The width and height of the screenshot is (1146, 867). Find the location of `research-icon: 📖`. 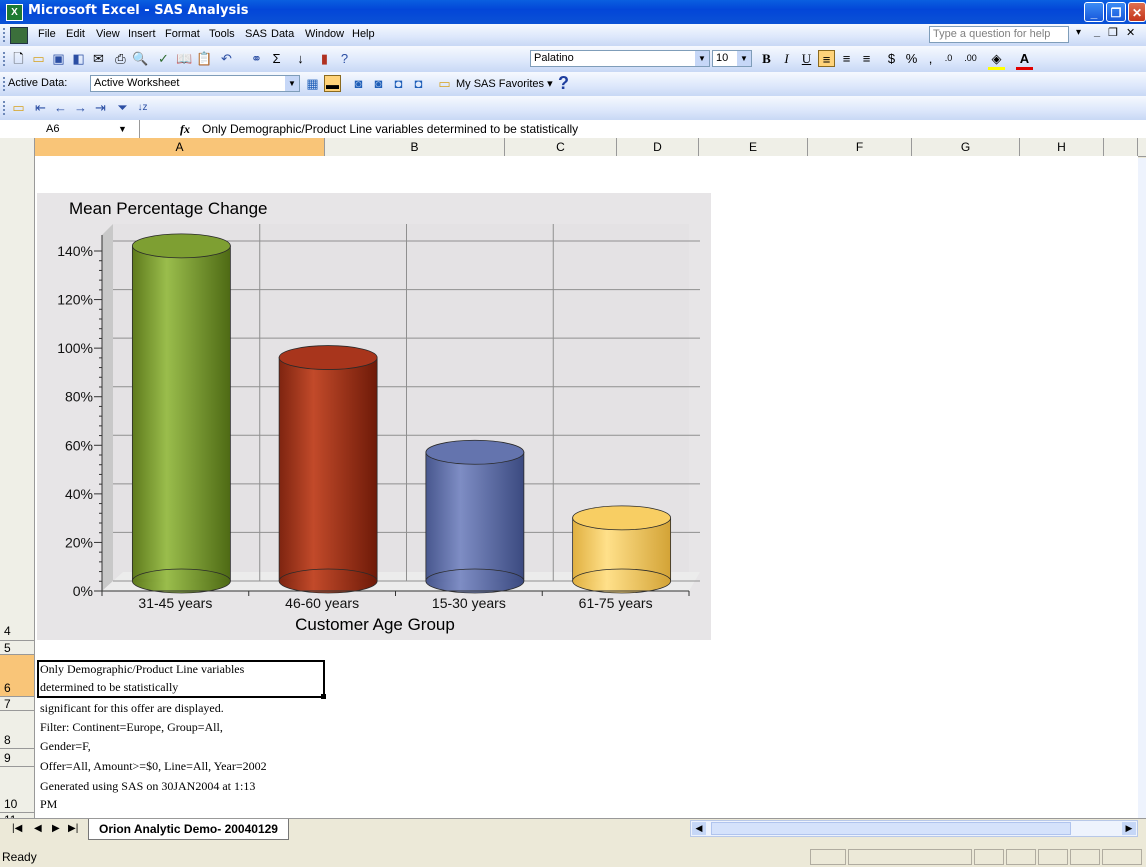

research-icon: 📖 is located at coordinates (184, 58).